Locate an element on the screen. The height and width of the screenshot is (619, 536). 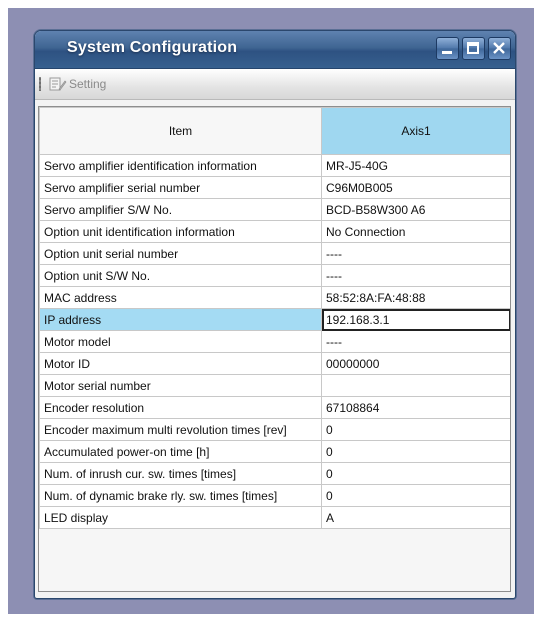
table-row: Option unit S/W No. ---- is located at coordinates (275, 275).